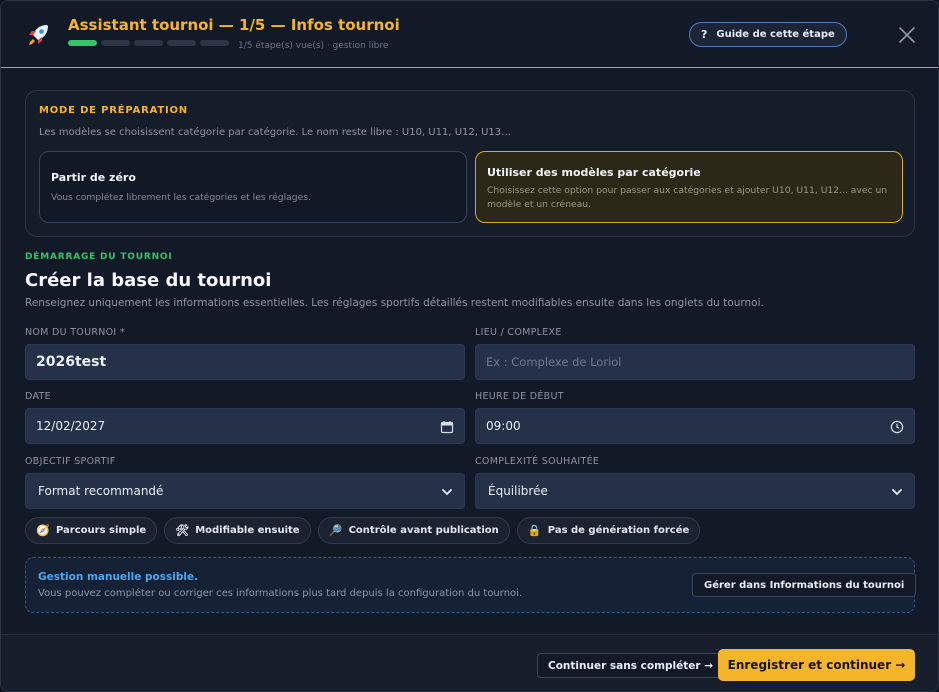 This screenshot has height=692, width=939. I want to click on calendar-icon, so click(447, 427).